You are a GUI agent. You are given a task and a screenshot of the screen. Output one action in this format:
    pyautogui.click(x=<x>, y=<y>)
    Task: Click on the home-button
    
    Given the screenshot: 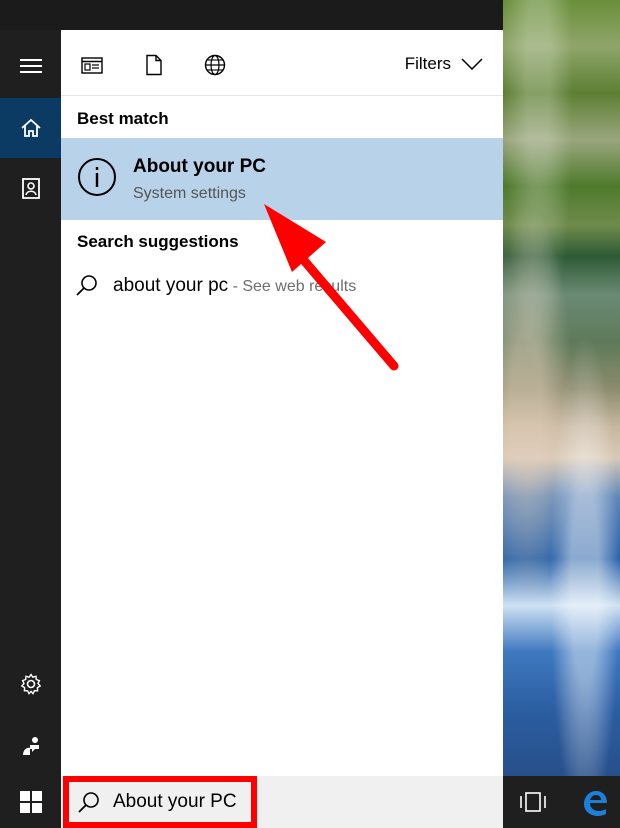 What is the action you would take?
    pyautogui.click(x=30, y=128)
    